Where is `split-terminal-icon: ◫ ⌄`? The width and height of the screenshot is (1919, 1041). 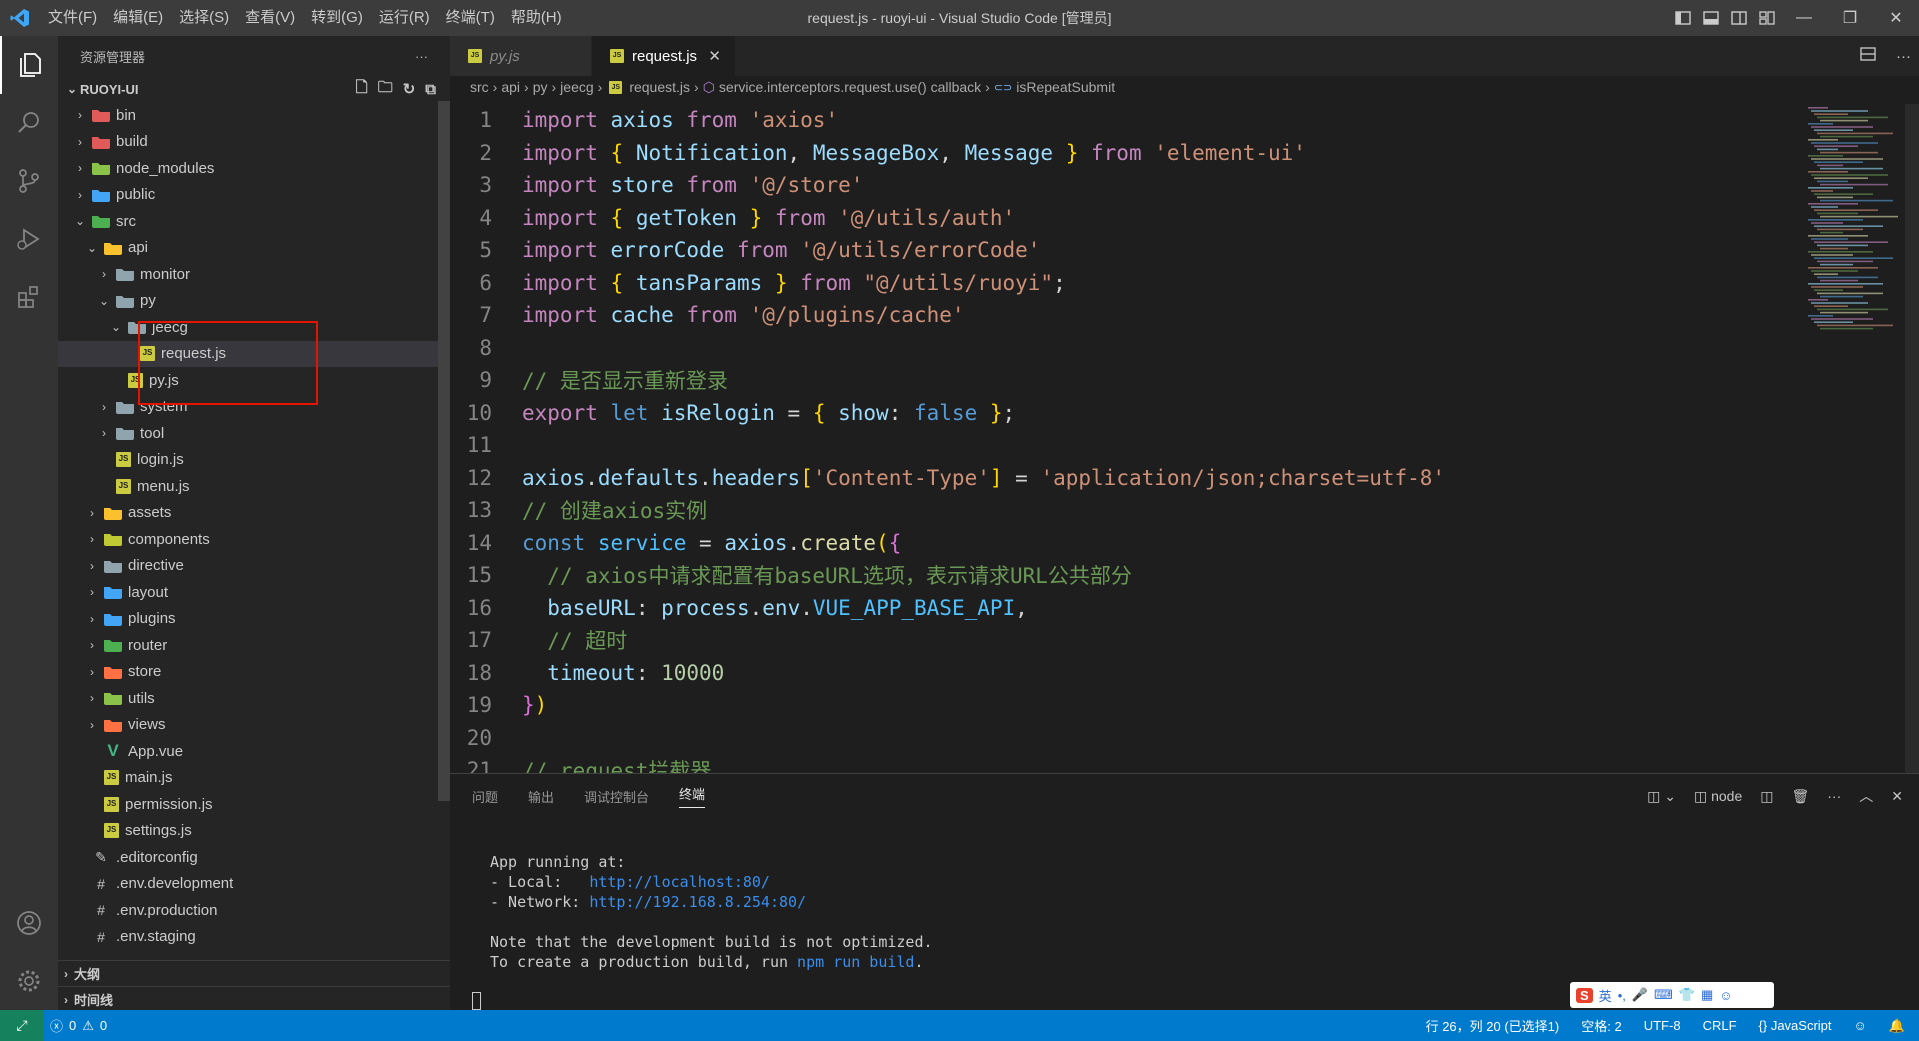
split-terminal-icon: ◫ ⌄ is located at coordinates (1661, 796).